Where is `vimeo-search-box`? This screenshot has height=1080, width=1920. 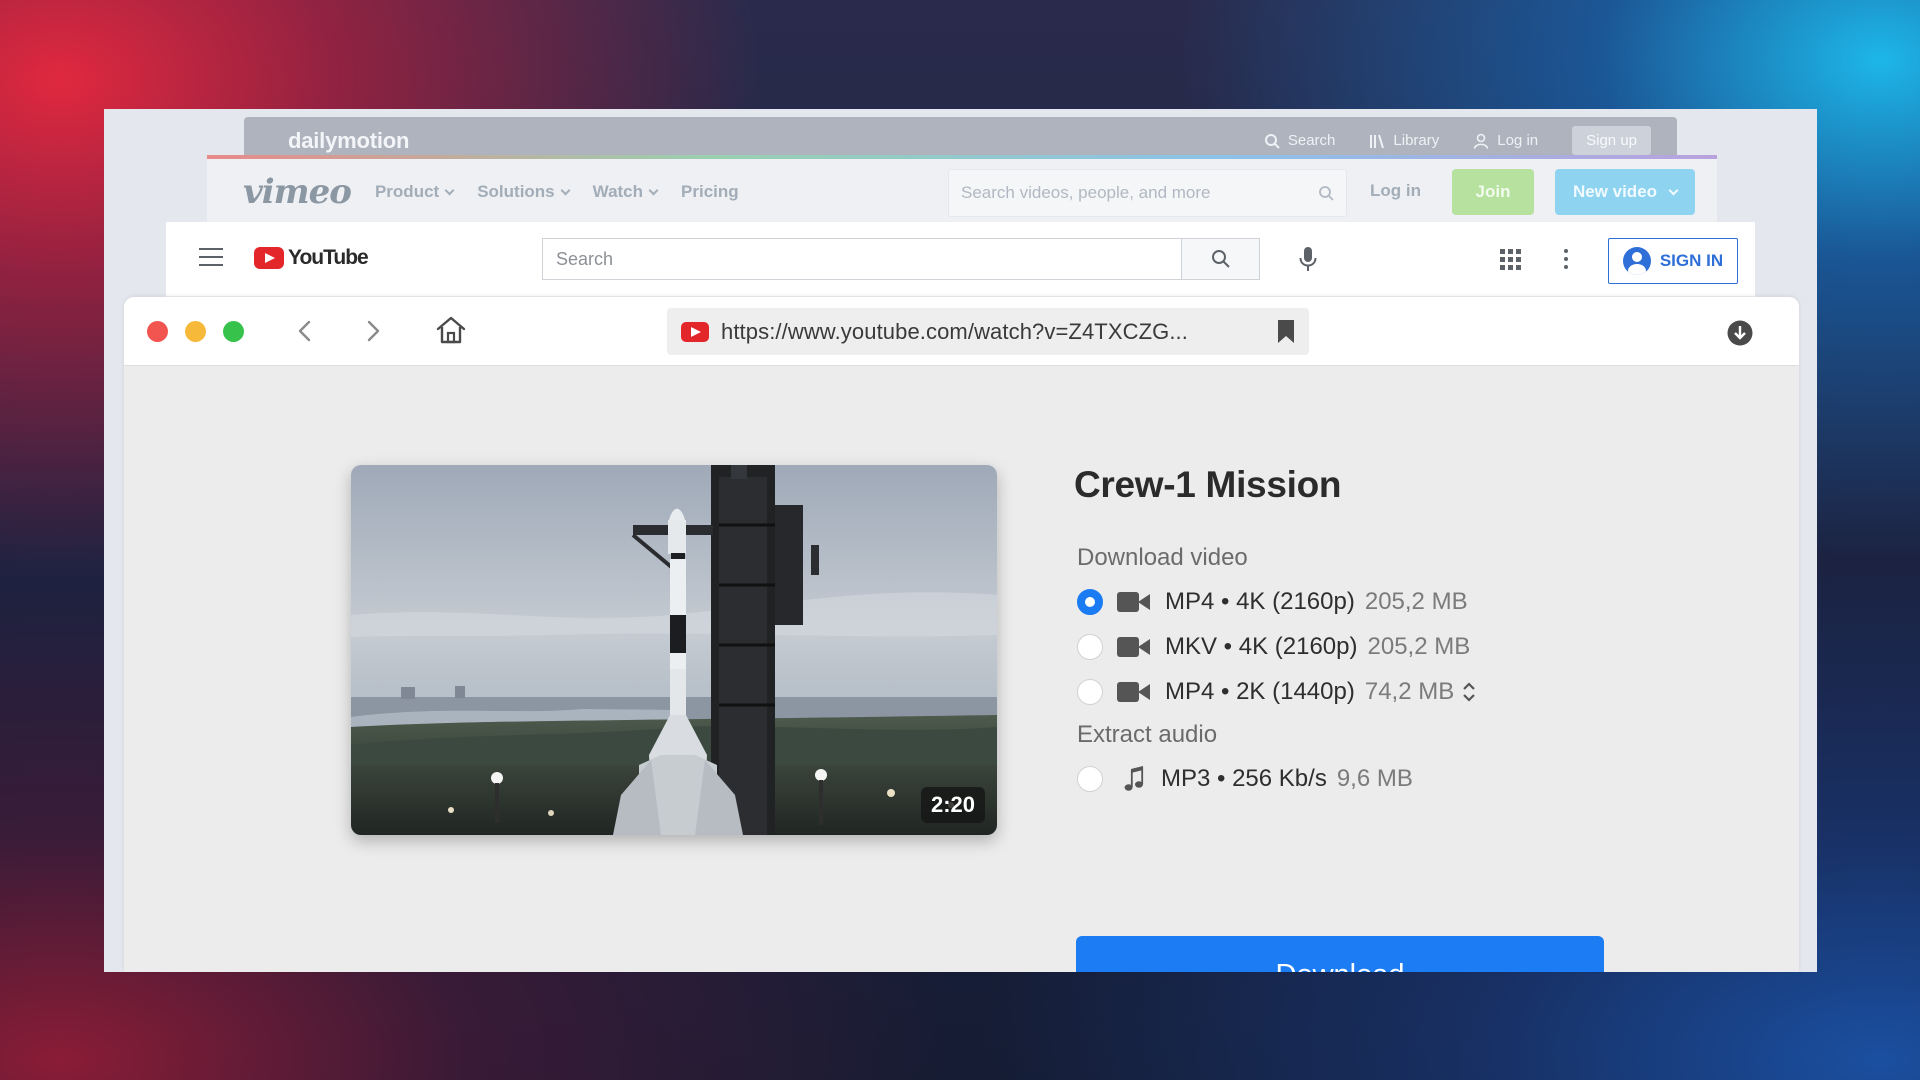
vimeo-search-box is located at coordinates (1147, 193).